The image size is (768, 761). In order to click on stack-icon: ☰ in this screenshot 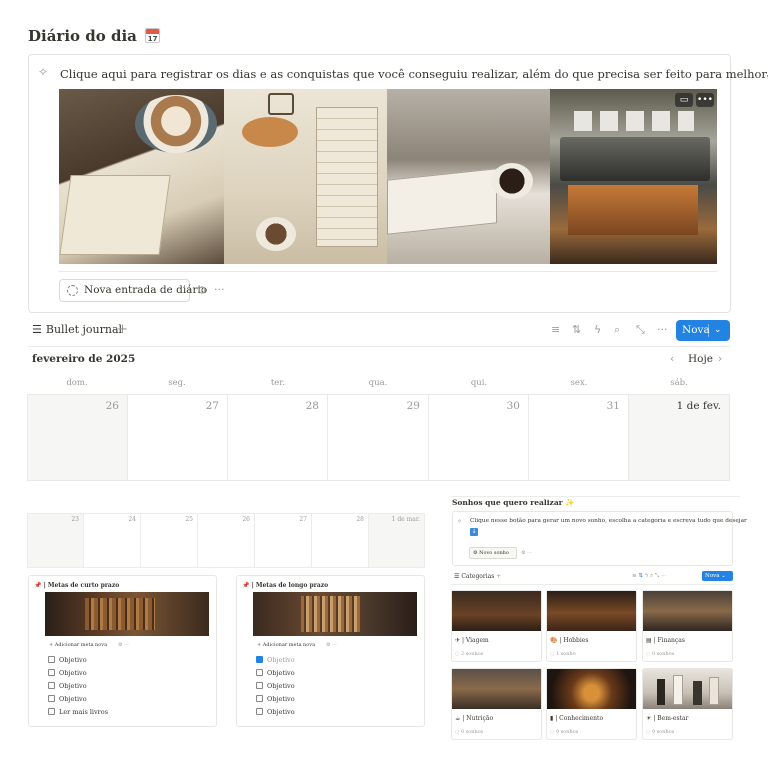, I will do `click(457, 576)`.